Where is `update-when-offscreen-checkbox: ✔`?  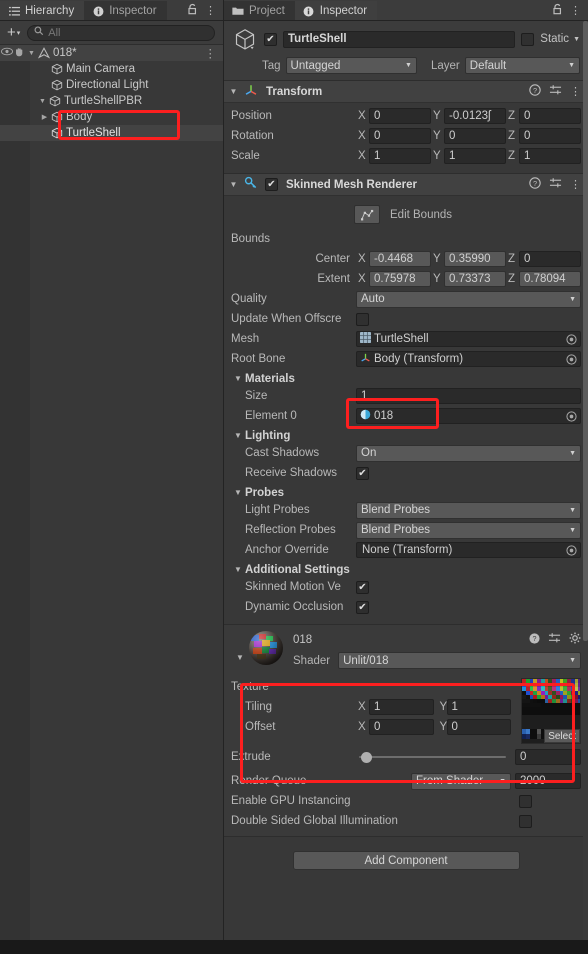
update-when-offscreen-checkbox: ✔ is located at coordinates (362, 319).